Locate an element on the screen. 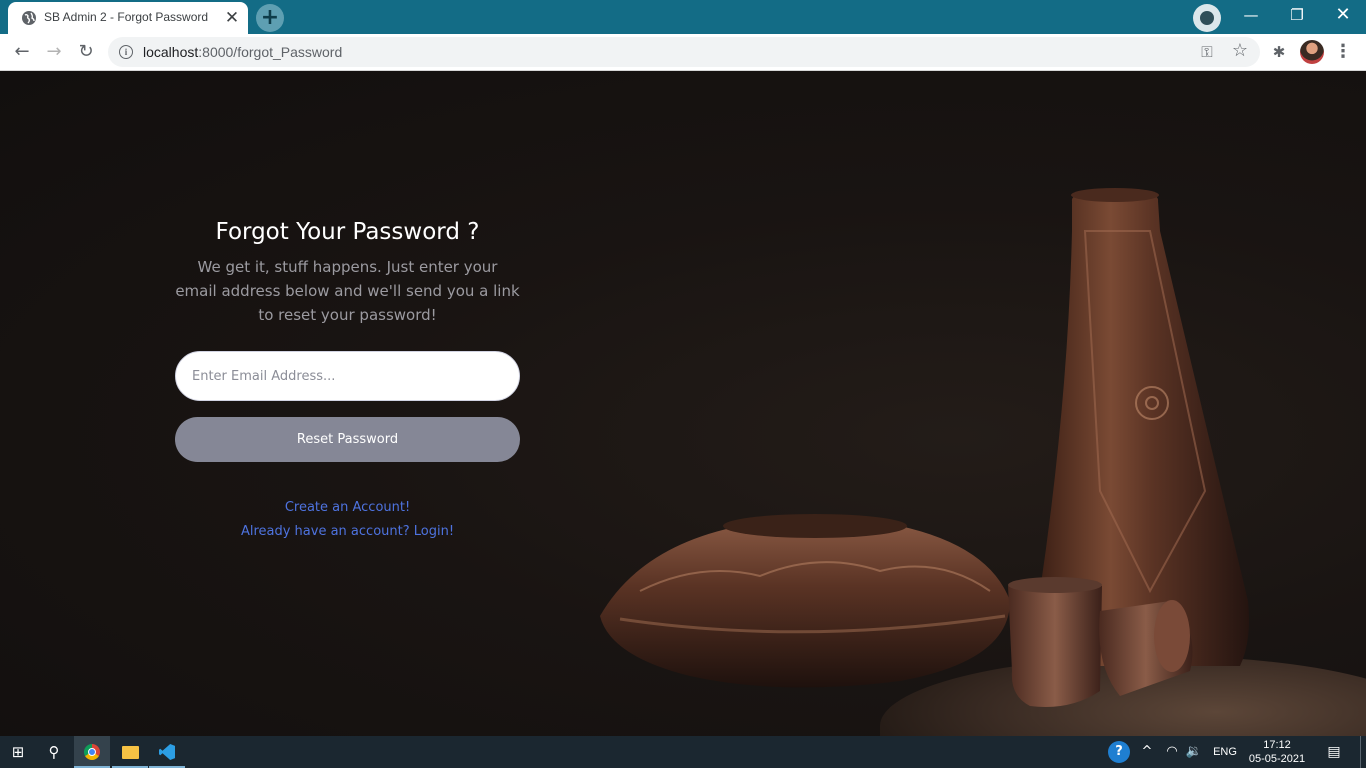 This screenshot has width=1366, height=768. taskbar-vscode-button is located at coordinates (167, 752).